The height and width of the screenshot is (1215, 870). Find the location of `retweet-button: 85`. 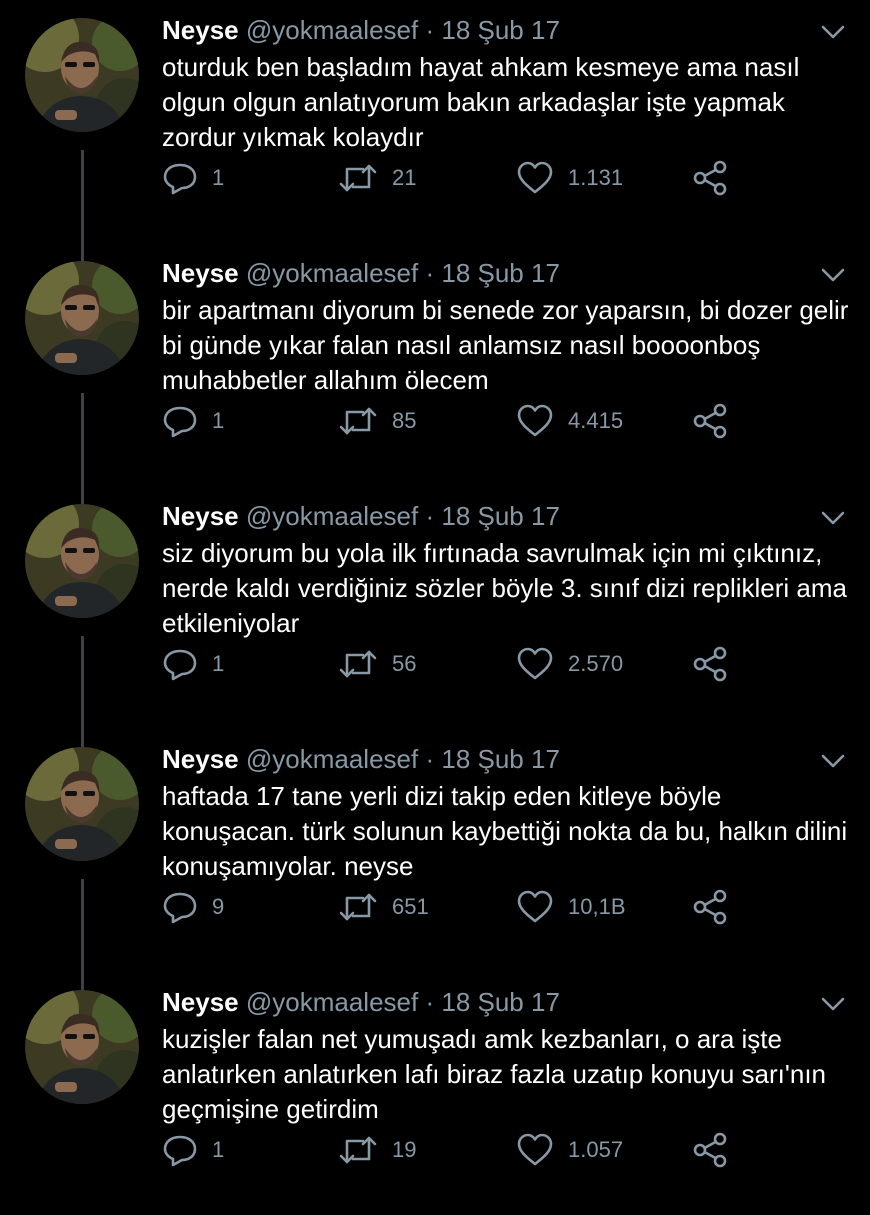

retweet-button: 85 is located at coordinates (377, 421).